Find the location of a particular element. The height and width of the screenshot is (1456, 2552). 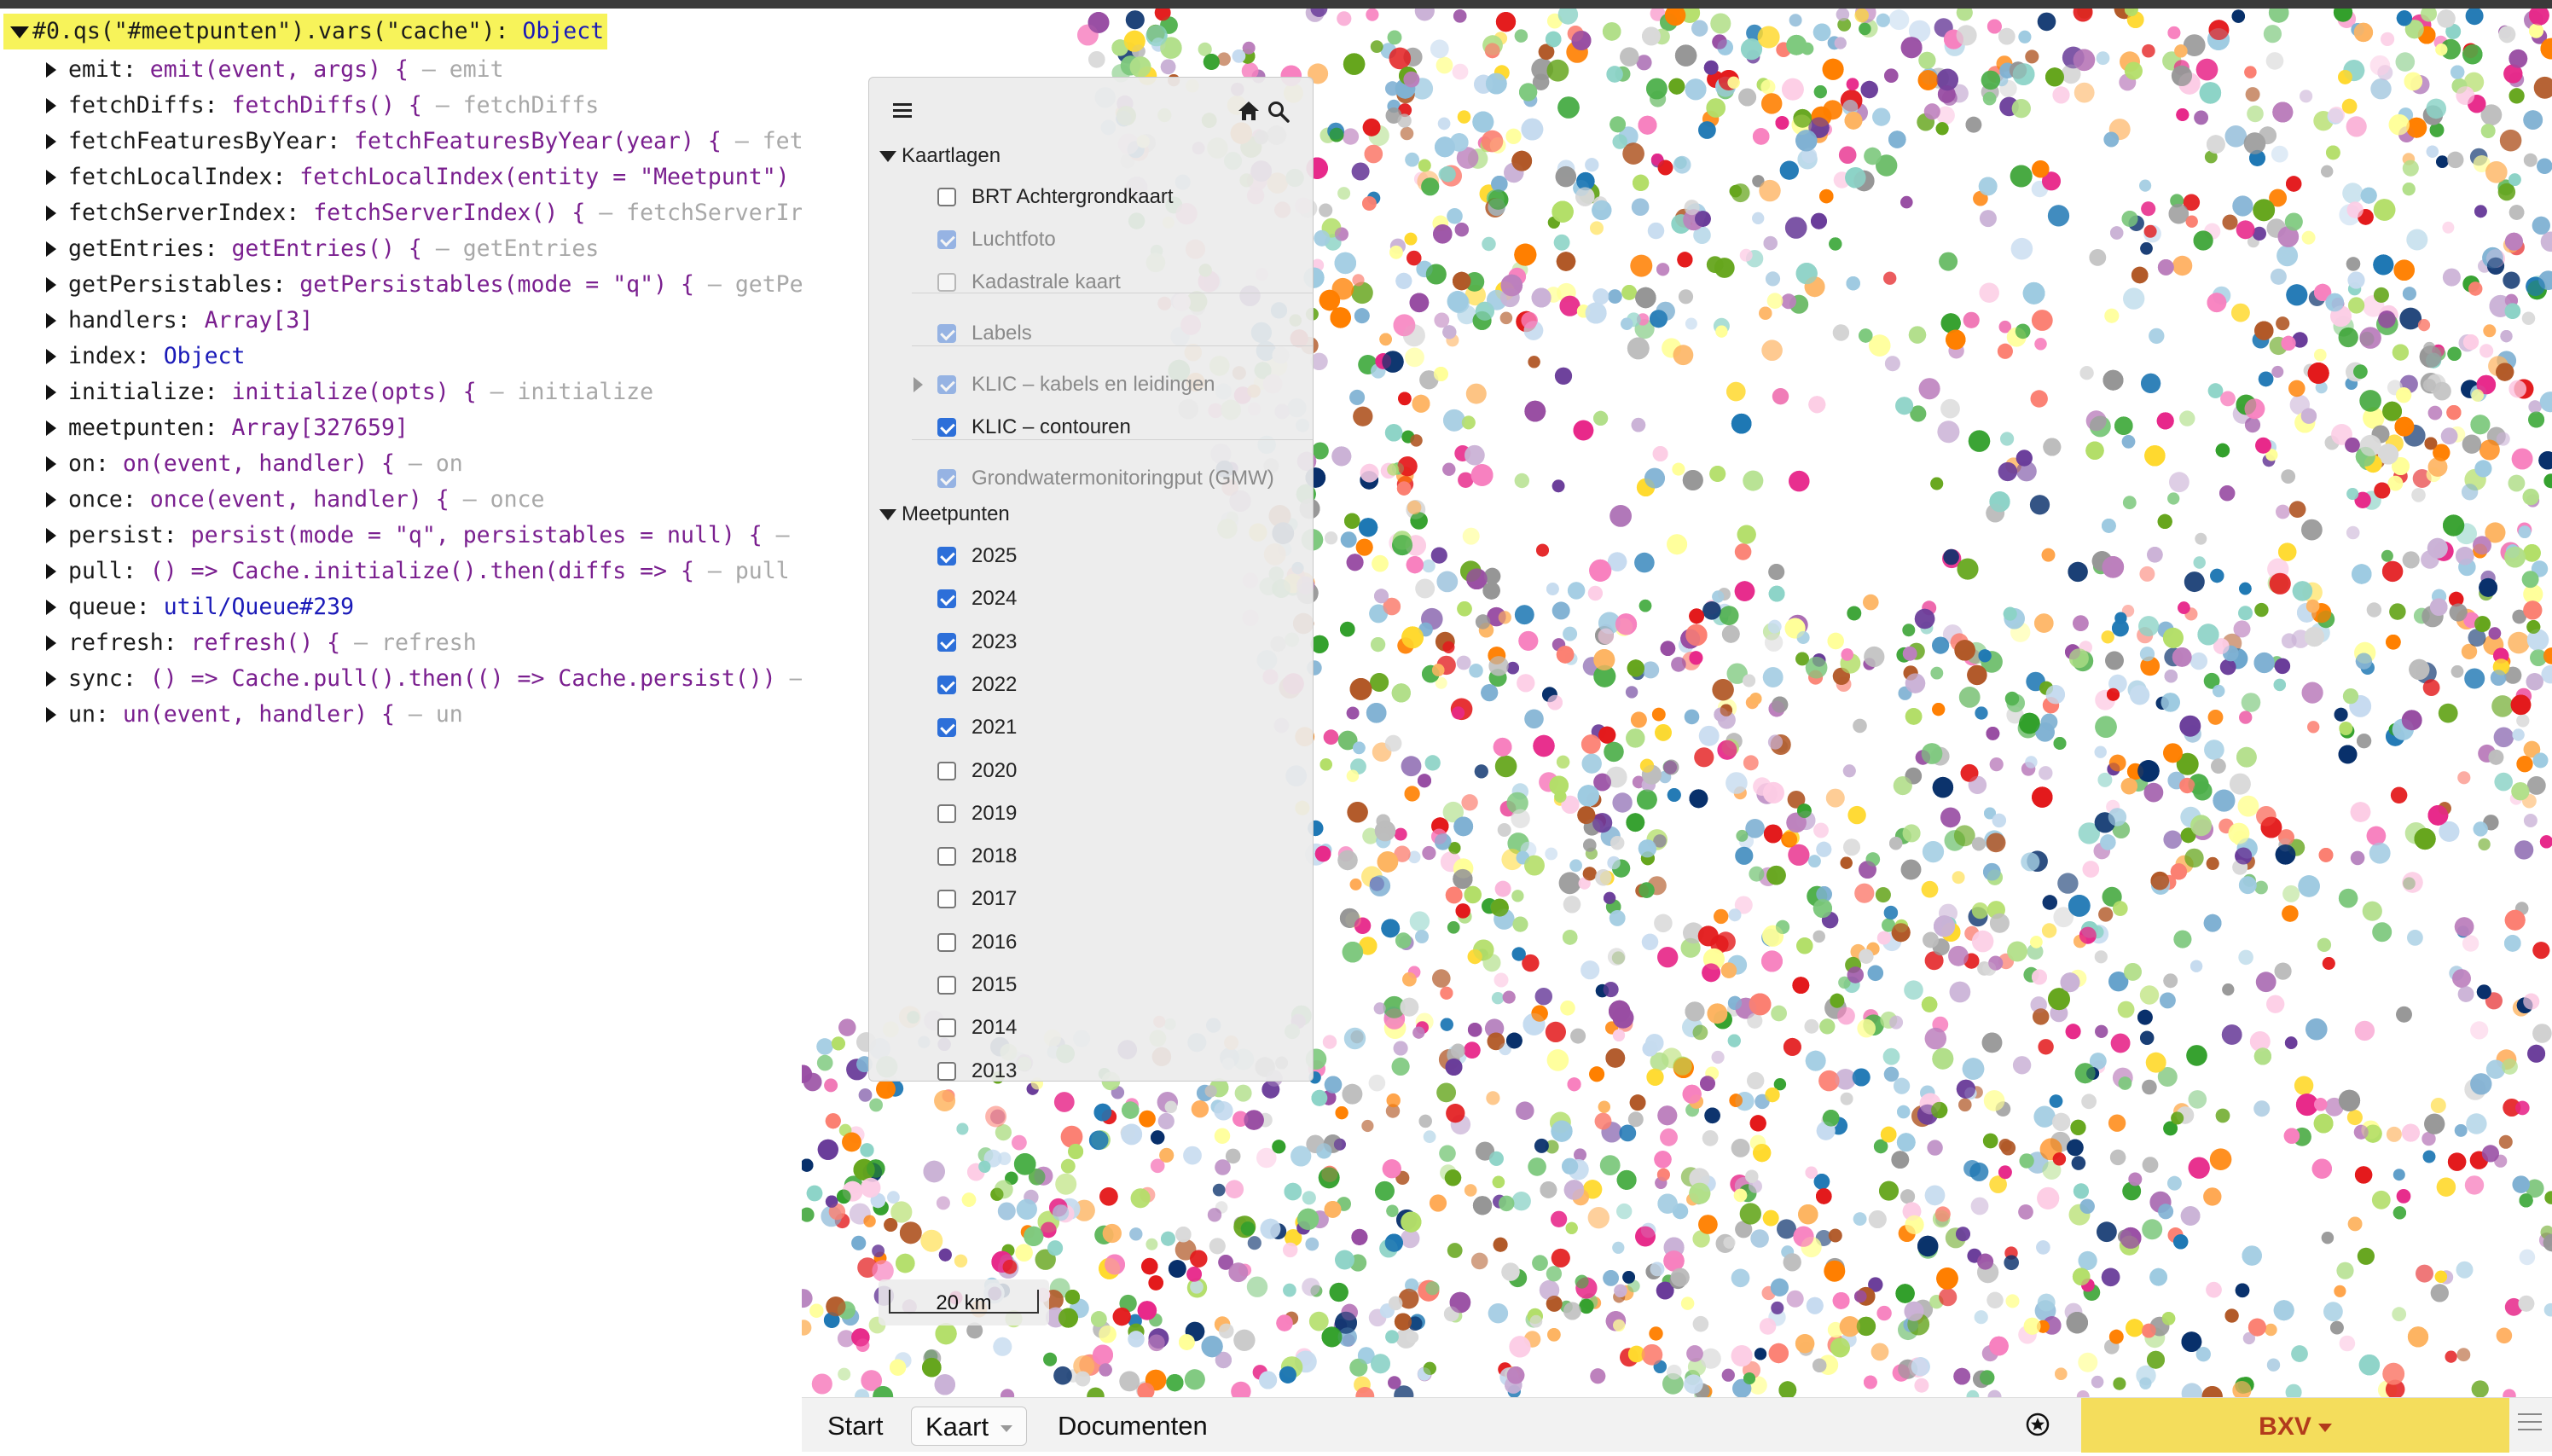

expand-triangle-icon is located at coordinates (19, 32).